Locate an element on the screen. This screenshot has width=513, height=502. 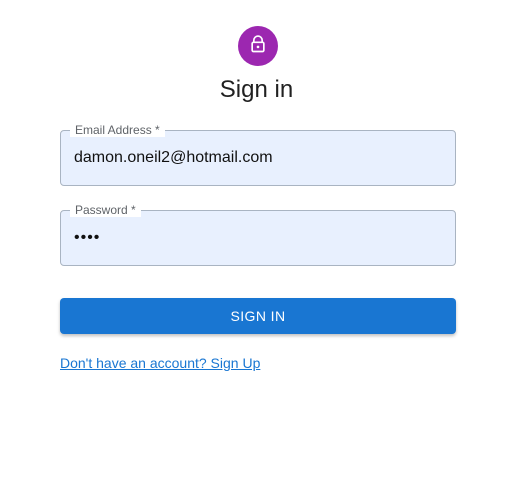
sign-up-link: Don't have an account? Sign Up is located at coordinates (160, 363).